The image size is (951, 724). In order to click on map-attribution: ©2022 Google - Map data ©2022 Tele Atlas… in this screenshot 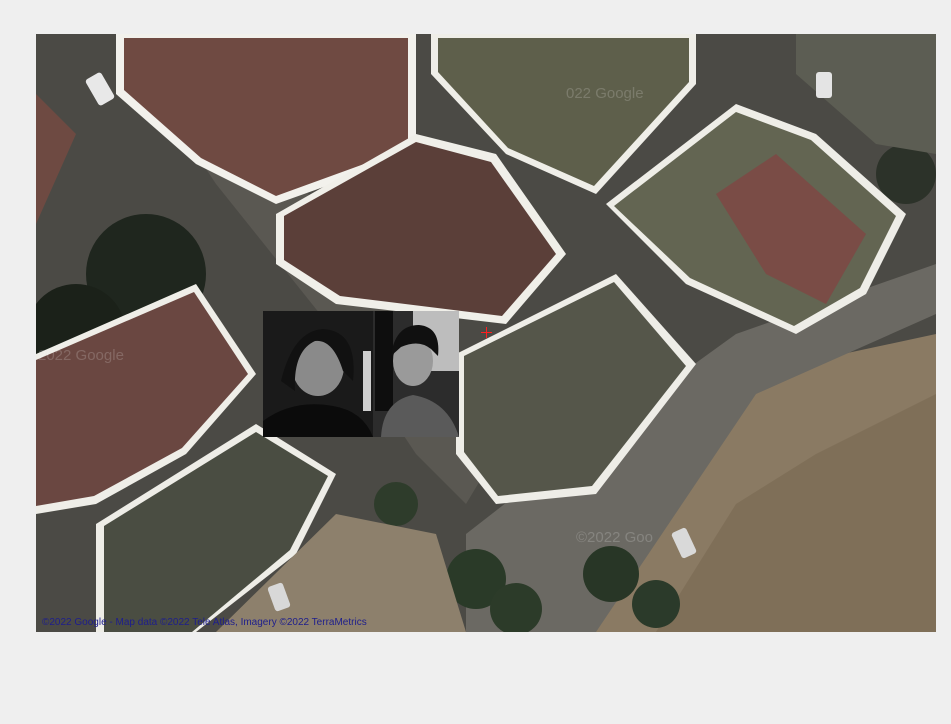, I will do `click(204, 622)`.